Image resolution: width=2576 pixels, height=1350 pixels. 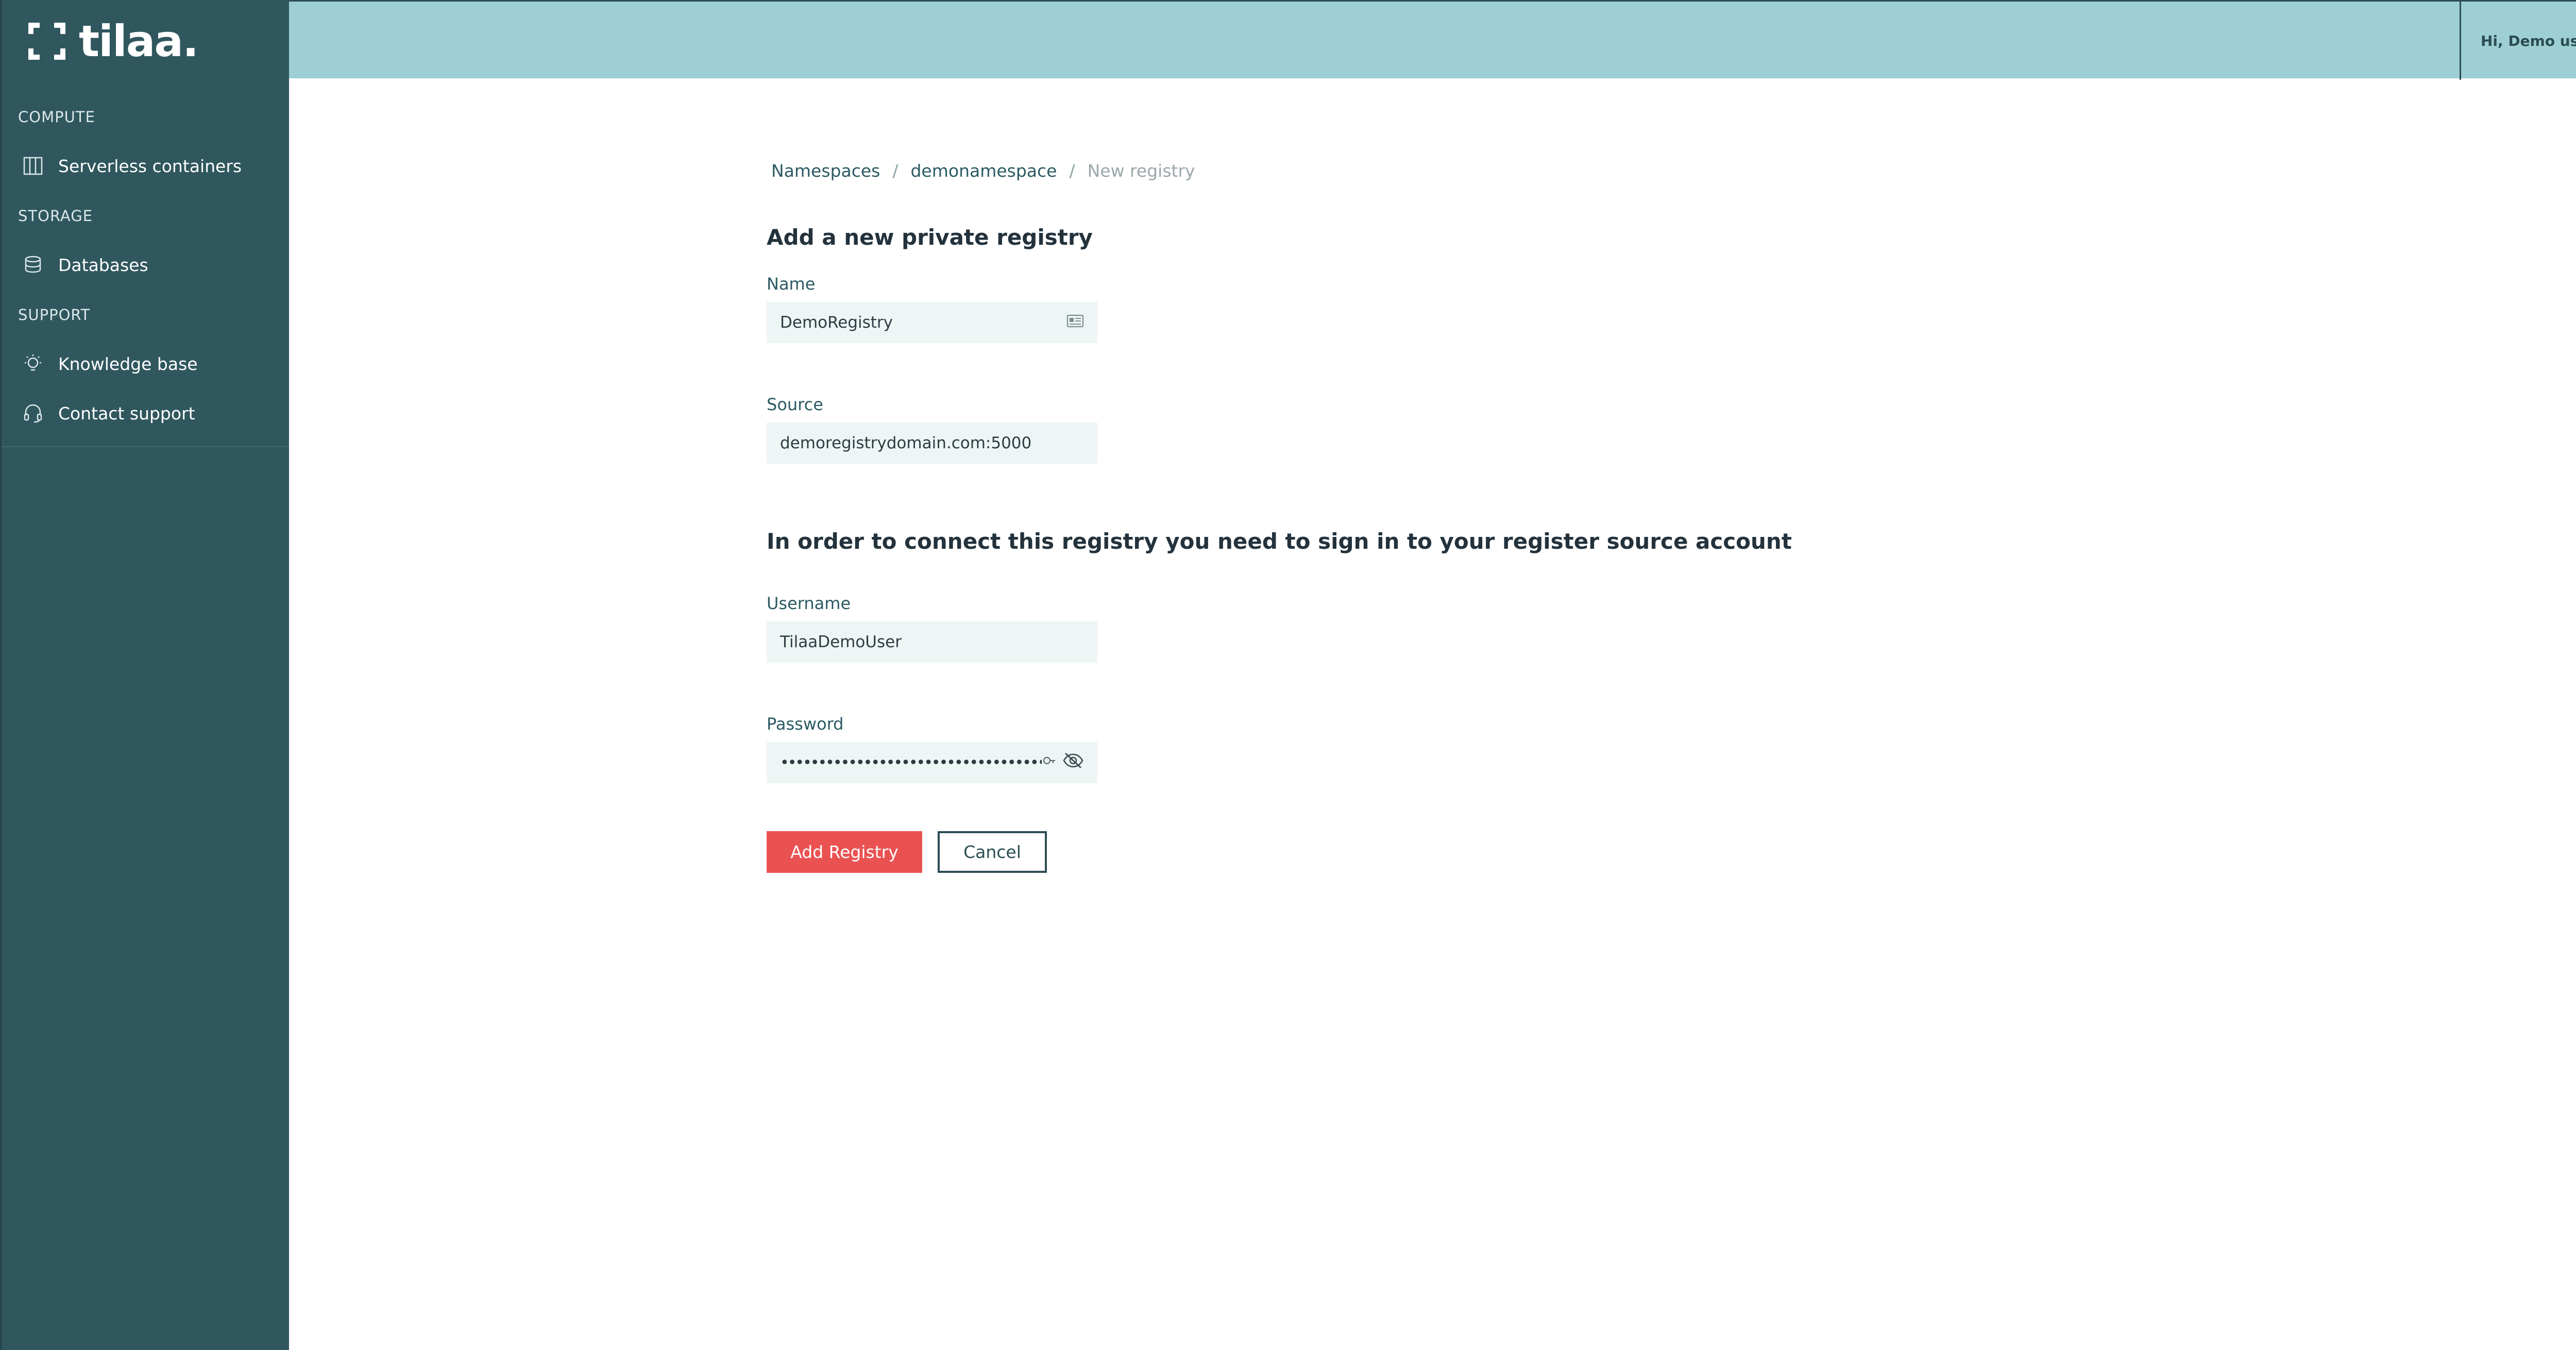 What do you see at coordinates (841, 642) in the screenshot?
I see `username-value: TilaaDemoUser` at bounding box center [841, 642].